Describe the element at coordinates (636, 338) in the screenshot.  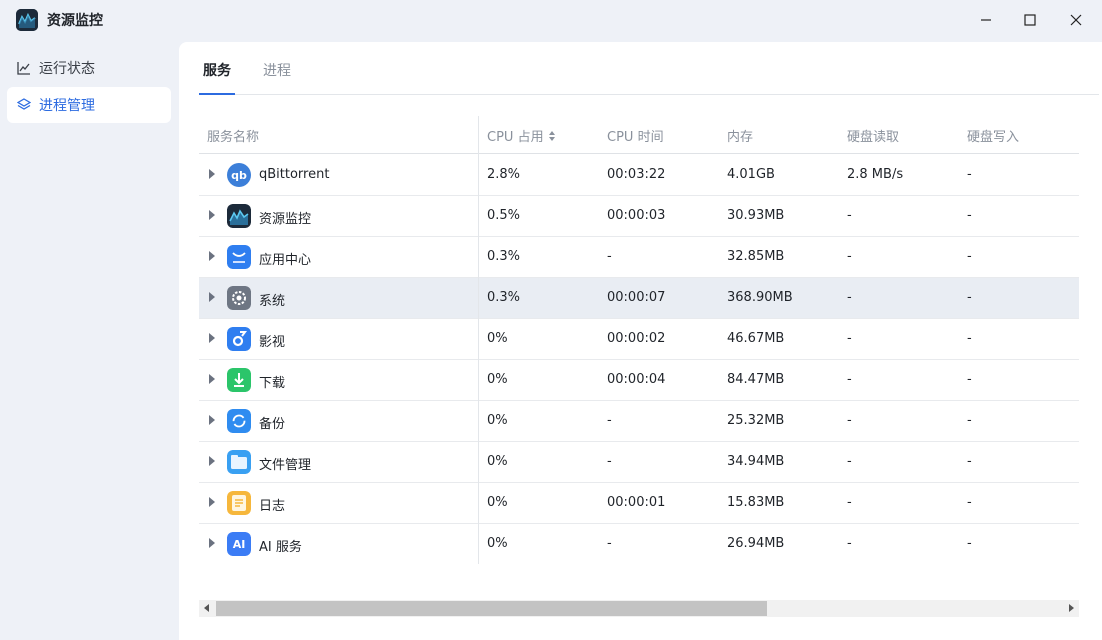
I see `cell-cpu-time: 00:00:02` at that location.